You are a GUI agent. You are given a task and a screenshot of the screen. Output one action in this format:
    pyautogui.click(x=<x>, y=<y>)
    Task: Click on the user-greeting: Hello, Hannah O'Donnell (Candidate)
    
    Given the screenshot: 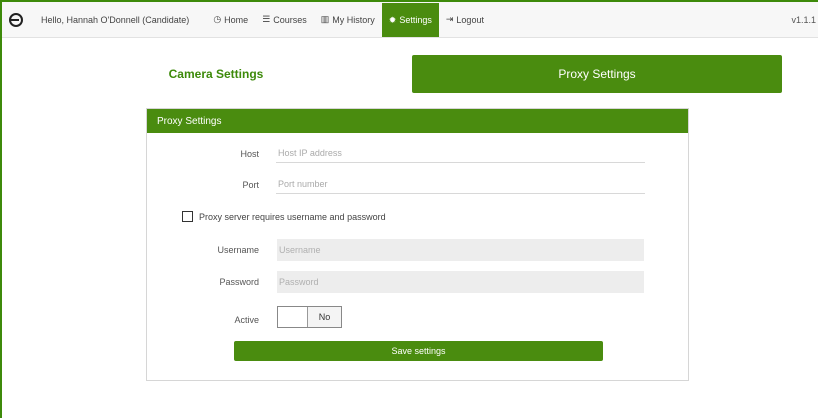 What is the action you would take?
    pyautogui.click(x=115, y=19)
    